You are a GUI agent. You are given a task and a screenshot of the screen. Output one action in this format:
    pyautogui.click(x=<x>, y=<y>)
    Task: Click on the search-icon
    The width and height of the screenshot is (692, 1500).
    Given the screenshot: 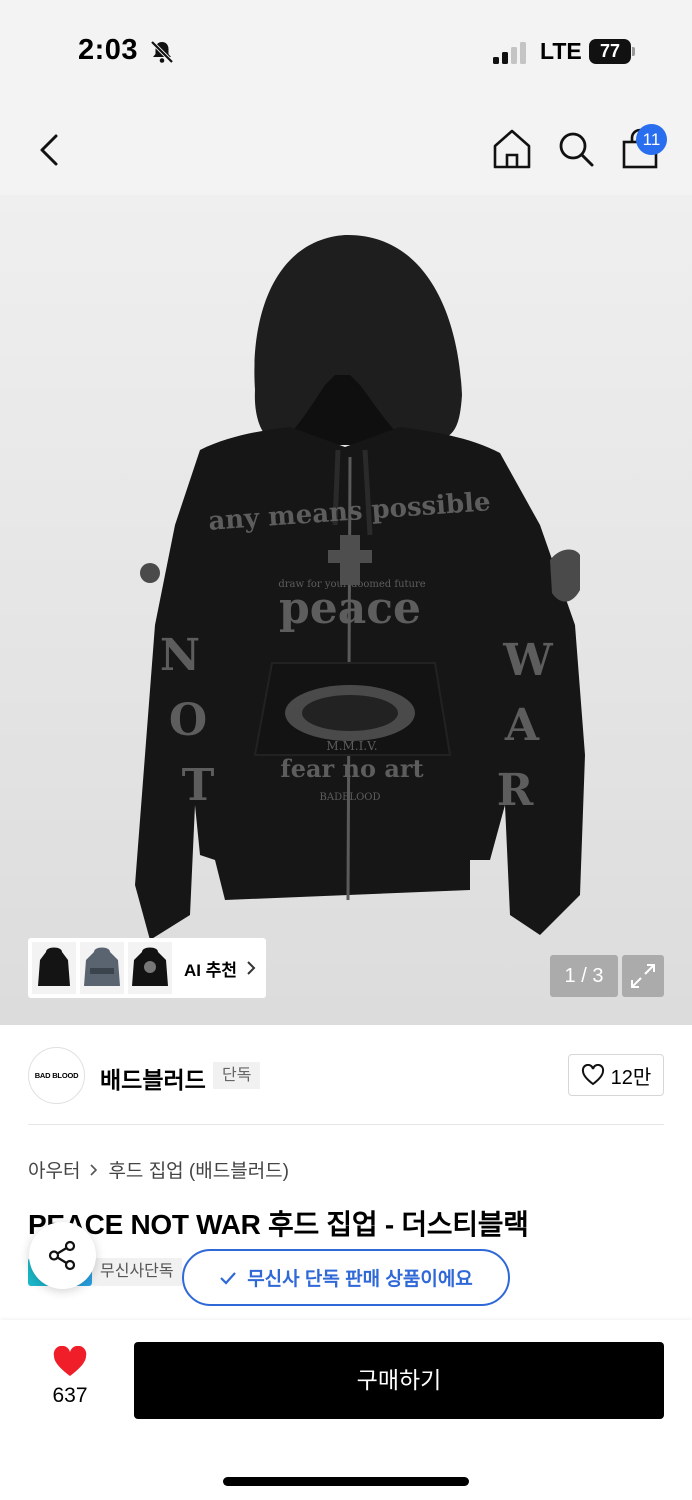 What is the action you would take?
    pyautogui.click(x=576, y=149)
    